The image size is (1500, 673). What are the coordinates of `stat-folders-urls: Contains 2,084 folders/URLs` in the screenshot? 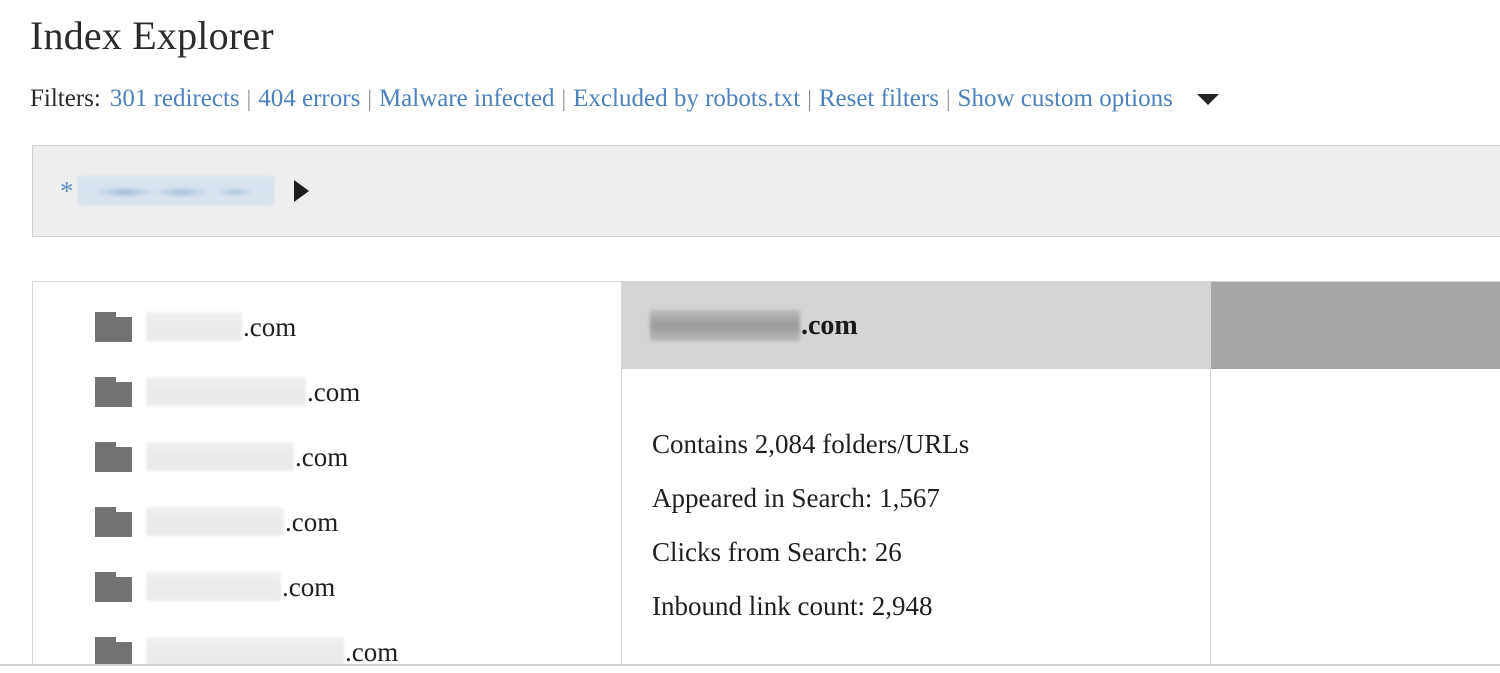 It's located at (811, 444).